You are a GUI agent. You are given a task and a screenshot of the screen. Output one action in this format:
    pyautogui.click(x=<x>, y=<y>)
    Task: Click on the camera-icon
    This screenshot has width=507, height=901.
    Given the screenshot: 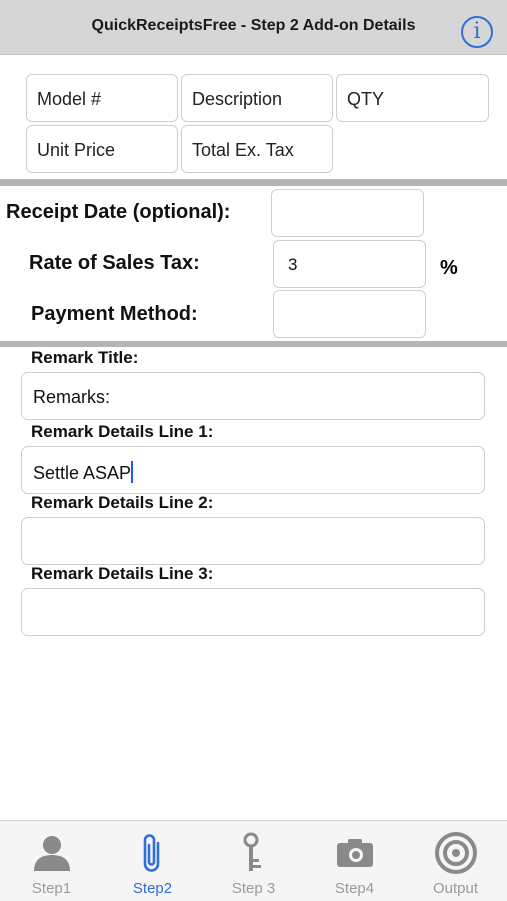 What is the action you would take?
    pyautogui.click(x=354, y=853)
    